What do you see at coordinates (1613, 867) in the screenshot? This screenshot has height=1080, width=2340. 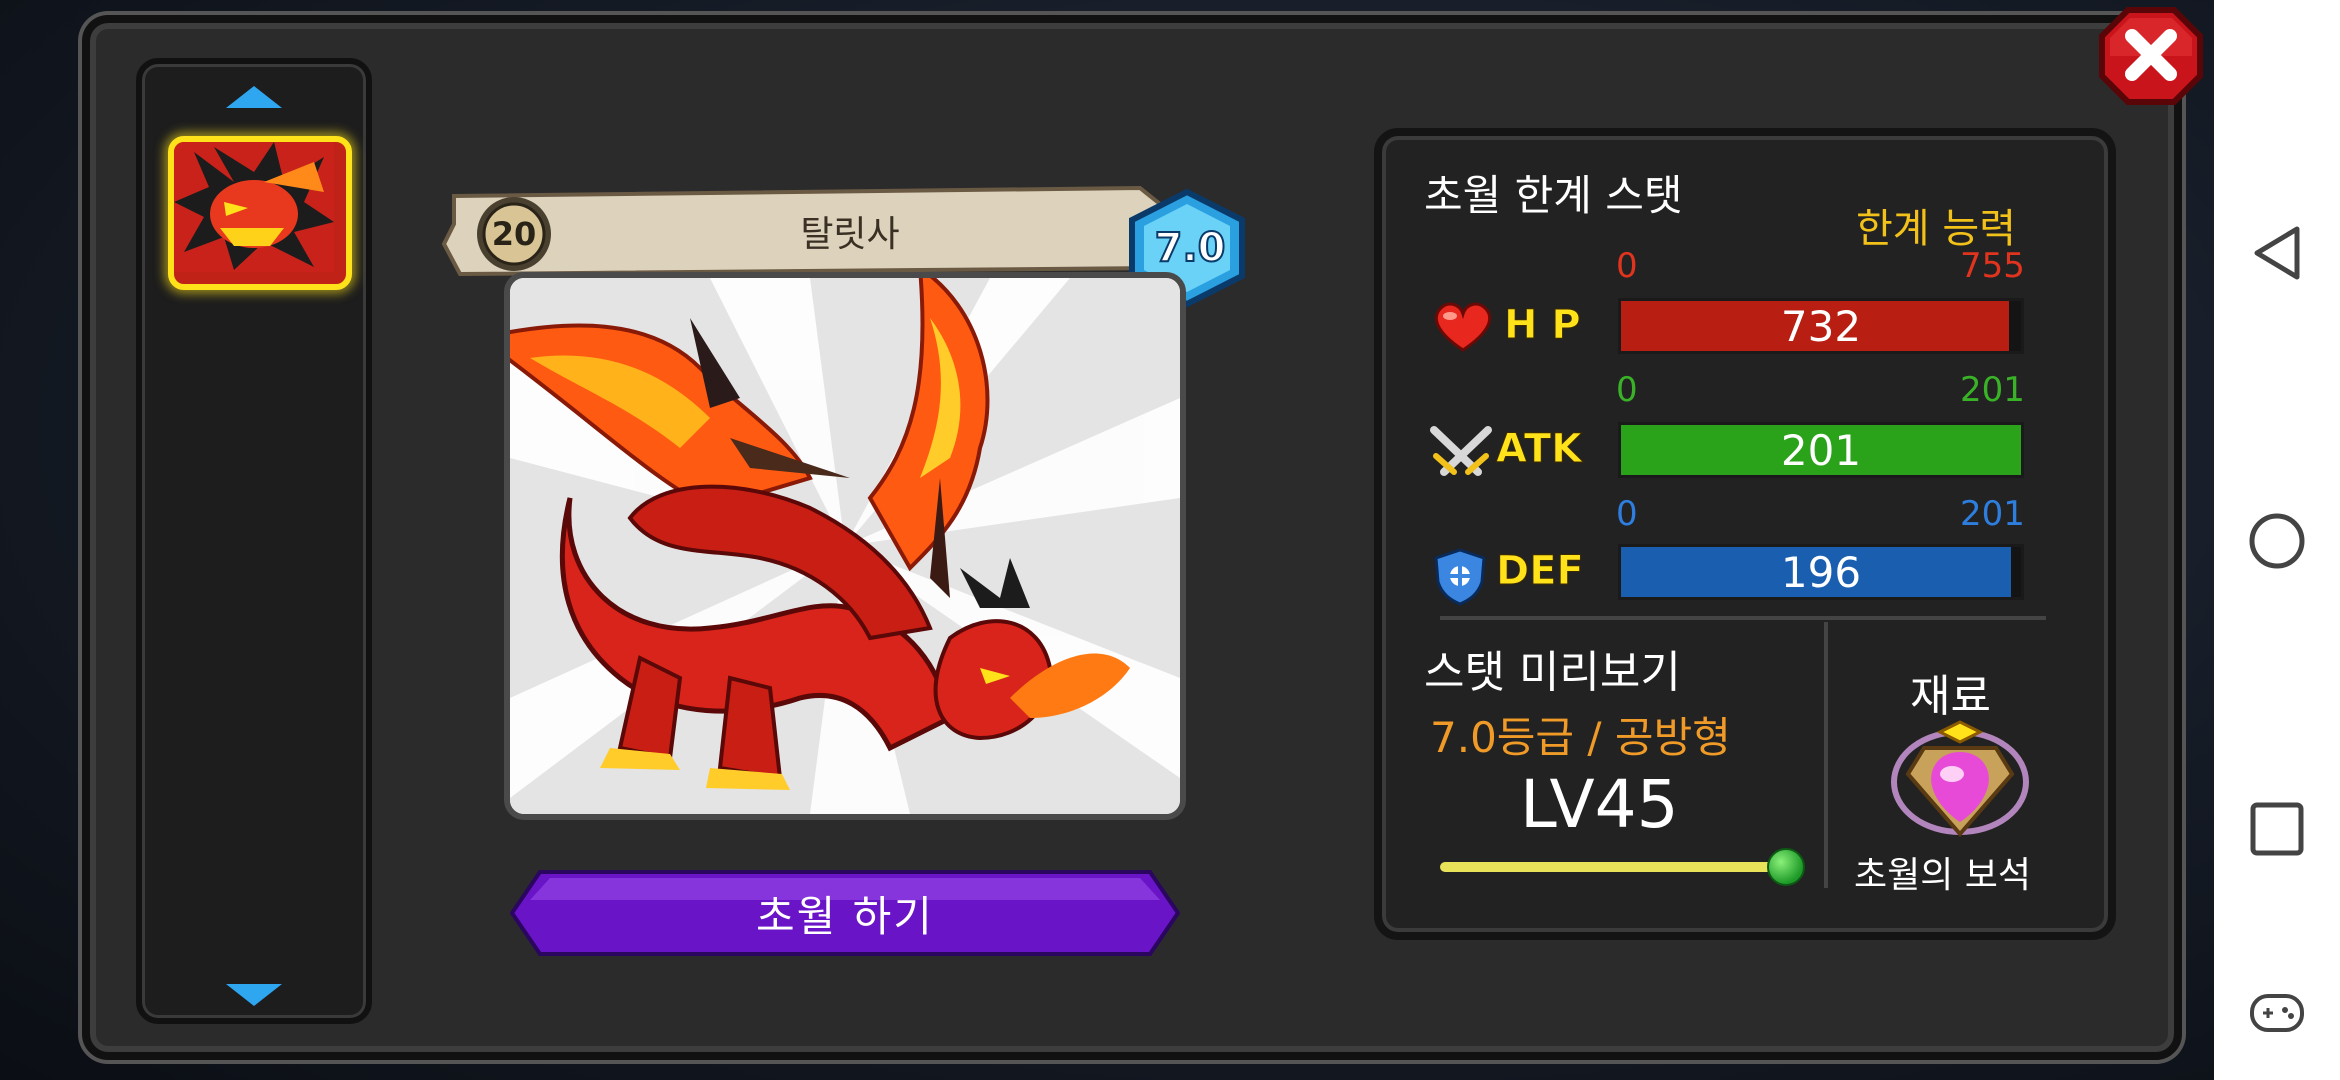 I see `level-slider-track` at bounding box center [1613, 867].